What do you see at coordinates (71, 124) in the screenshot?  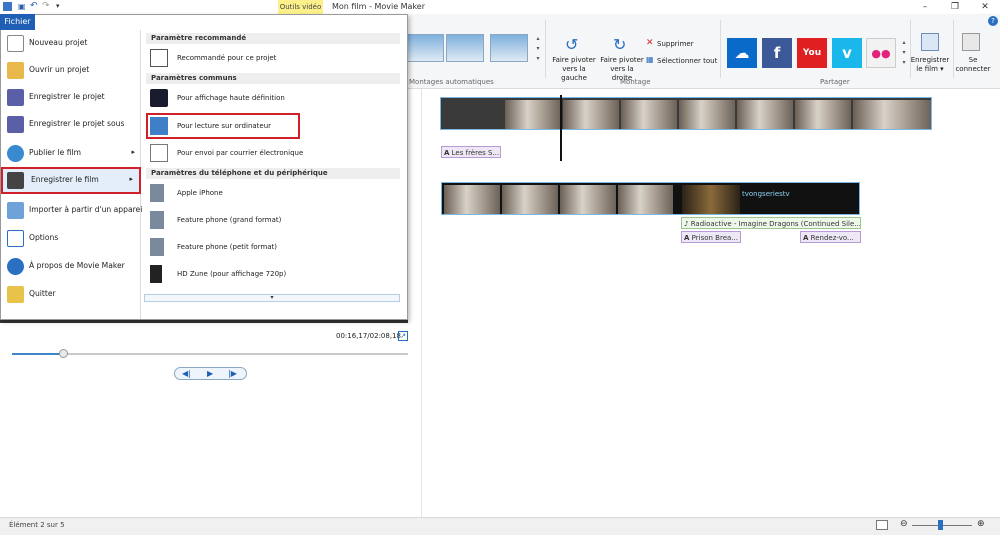 I see `menu-save-project-as: Enregistrer le projet sous` at bounding box center [71, 124].